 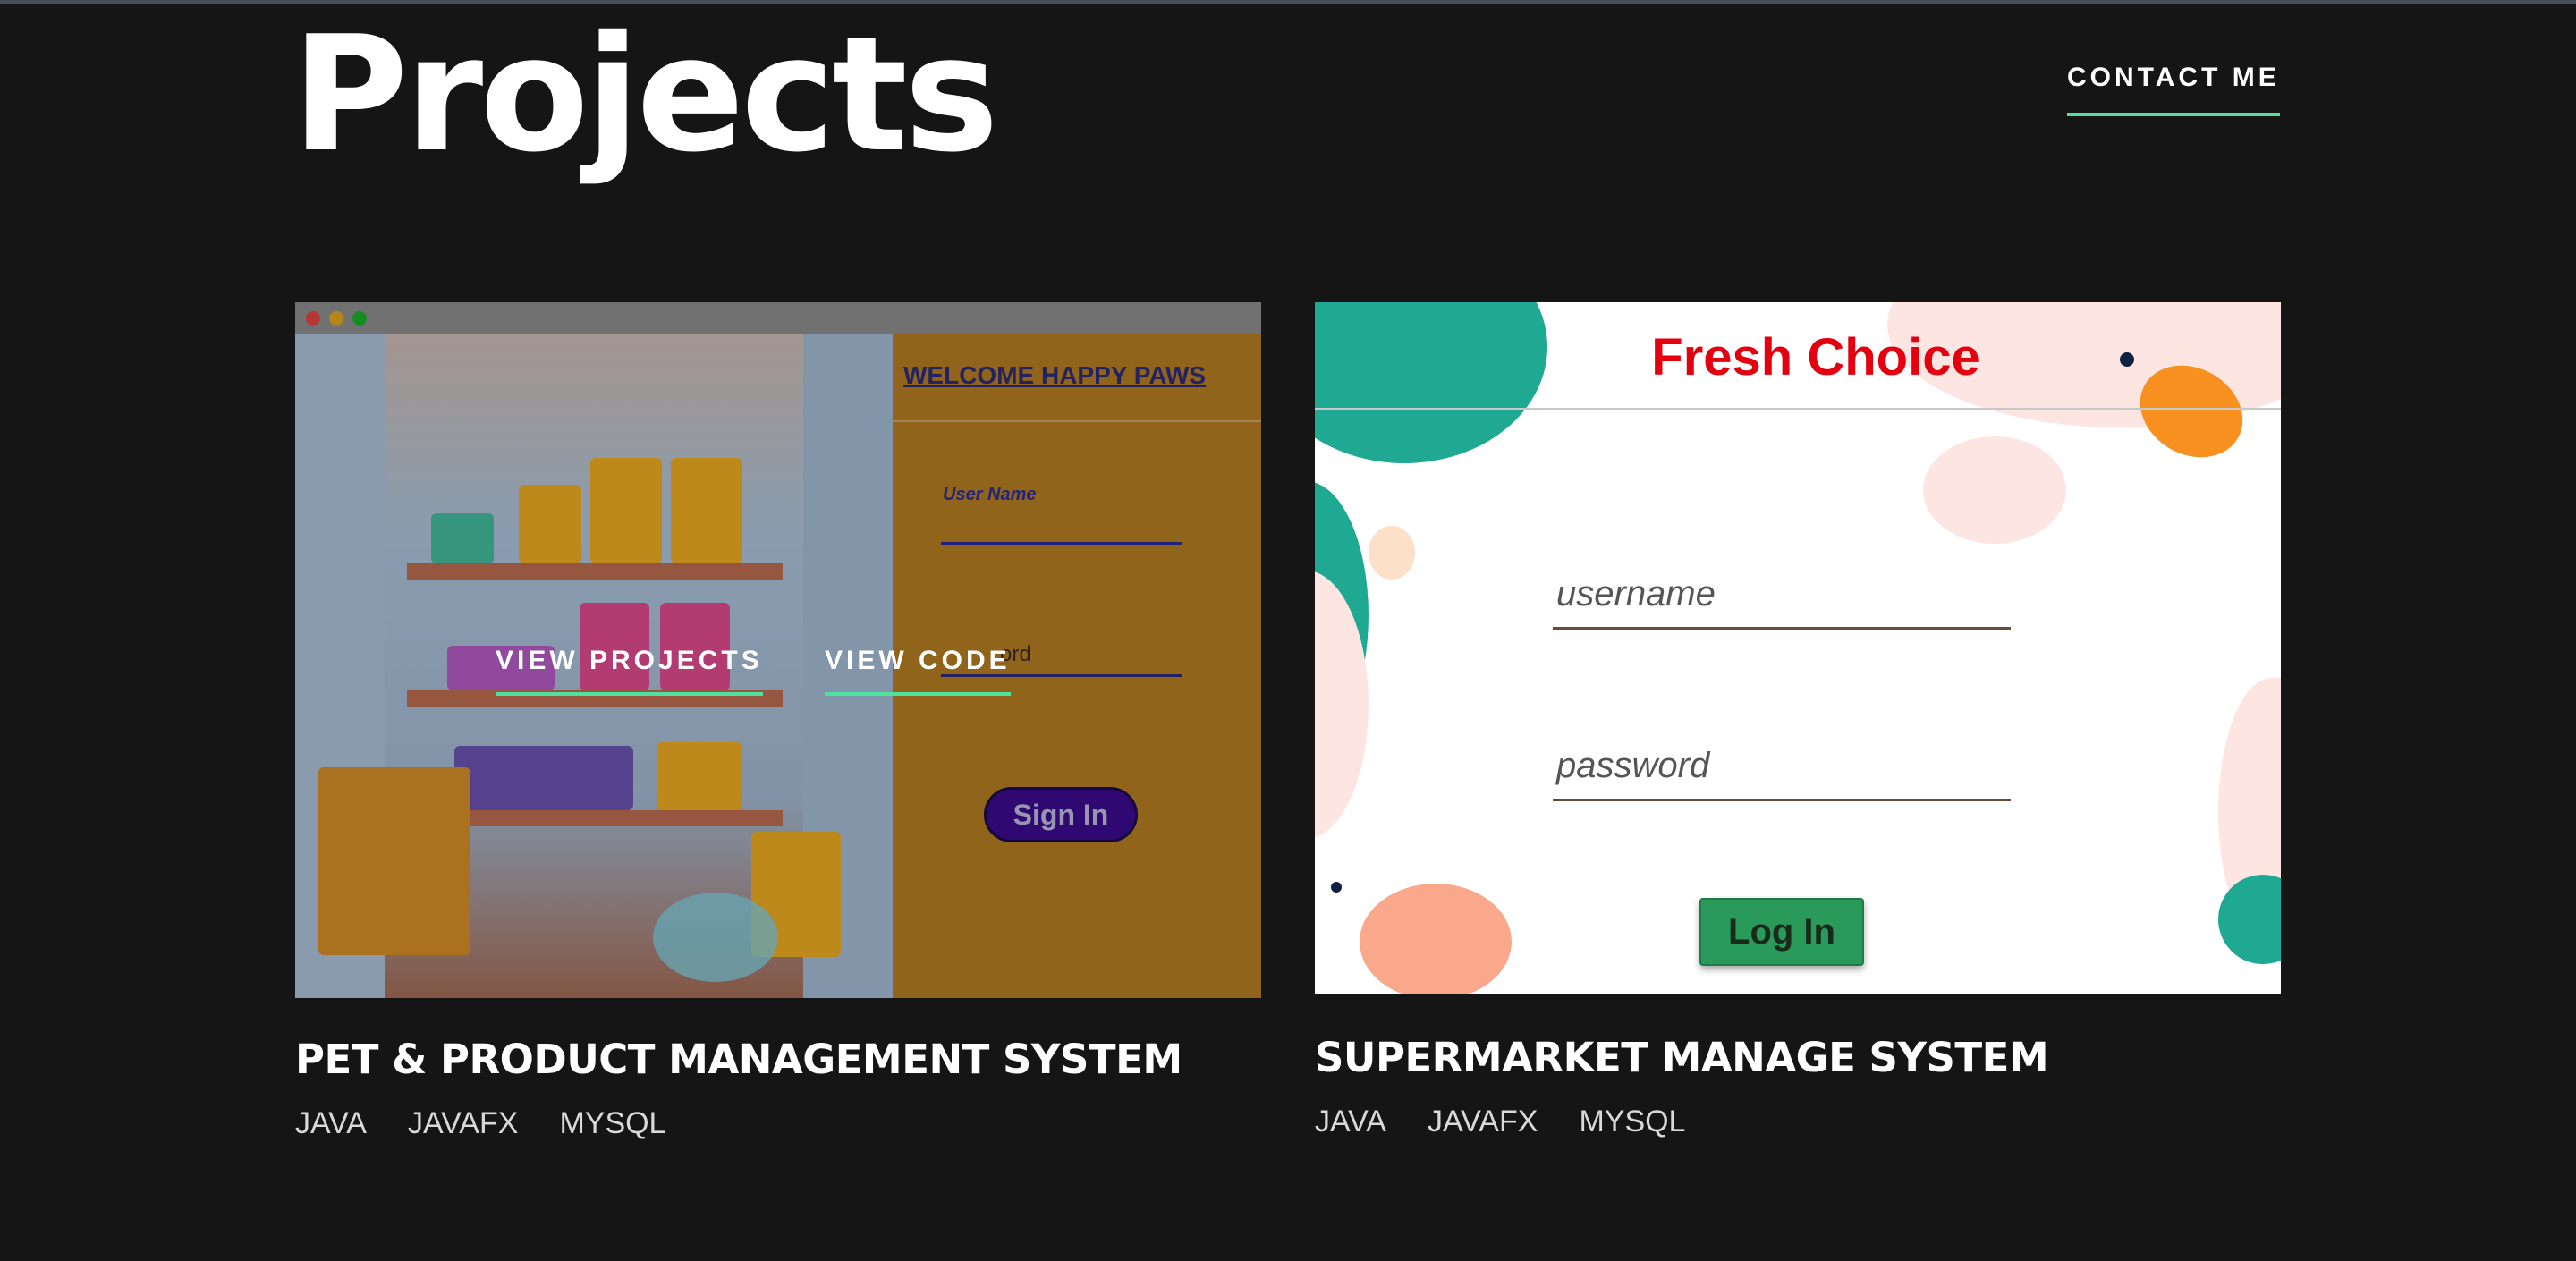 I want to click on password-field: password, so click(x=1782, y=773).